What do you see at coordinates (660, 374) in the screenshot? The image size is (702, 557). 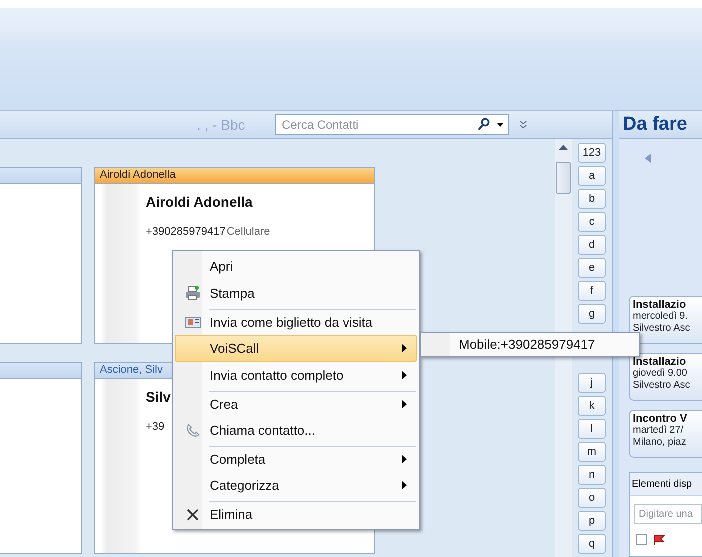 I see `appointment-time: giovedì 9.00` at bounding box center [660, 374].